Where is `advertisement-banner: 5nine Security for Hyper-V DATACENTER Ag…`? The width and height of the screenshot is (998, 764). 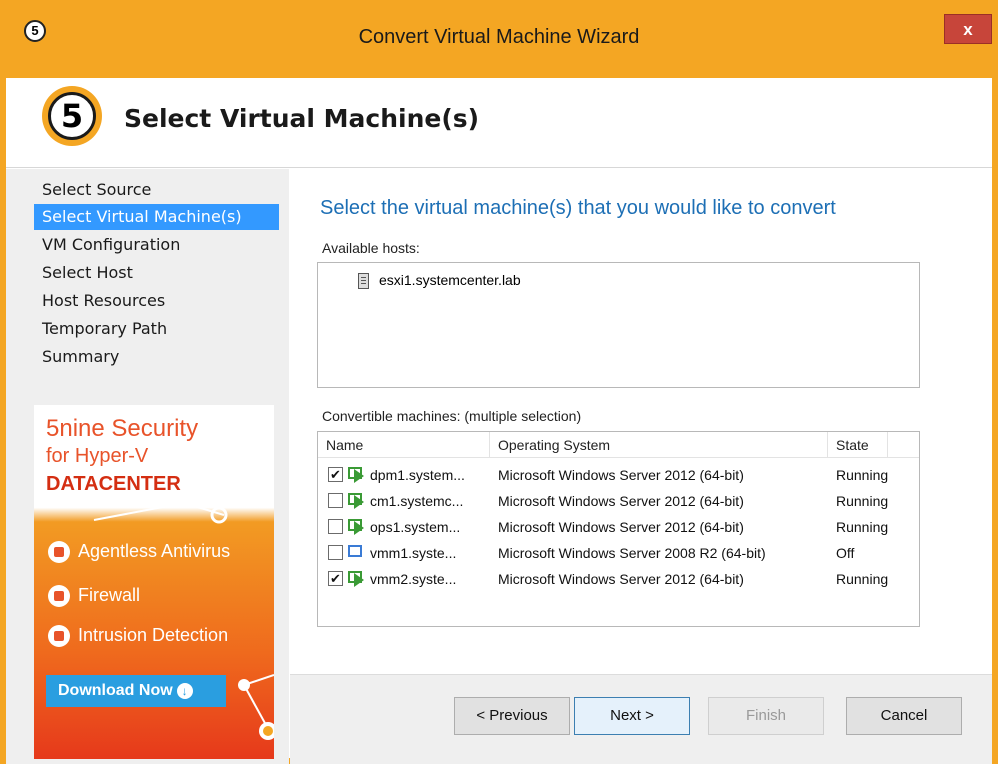 advertisement-banner: 5nine Security for Hyper-V DATACENTER Ag… is located at coordinates (154, 582).